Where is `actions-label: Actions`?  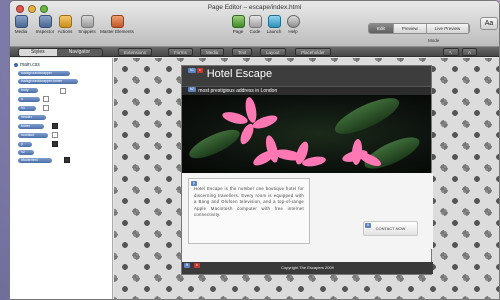 actions-label: Actions is located at coordinates (65, 31).